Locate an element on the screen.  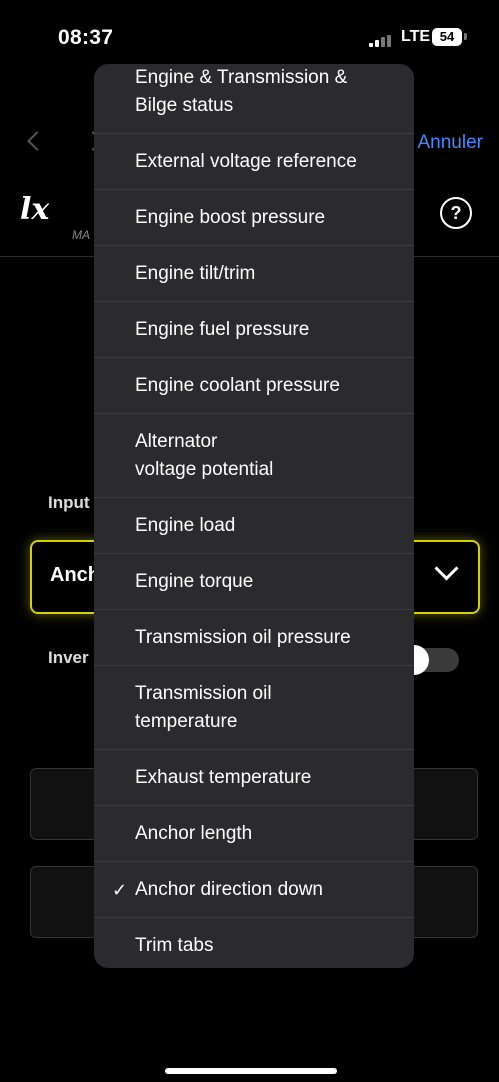
logo-text: lx is located at coordinates (35, 209).